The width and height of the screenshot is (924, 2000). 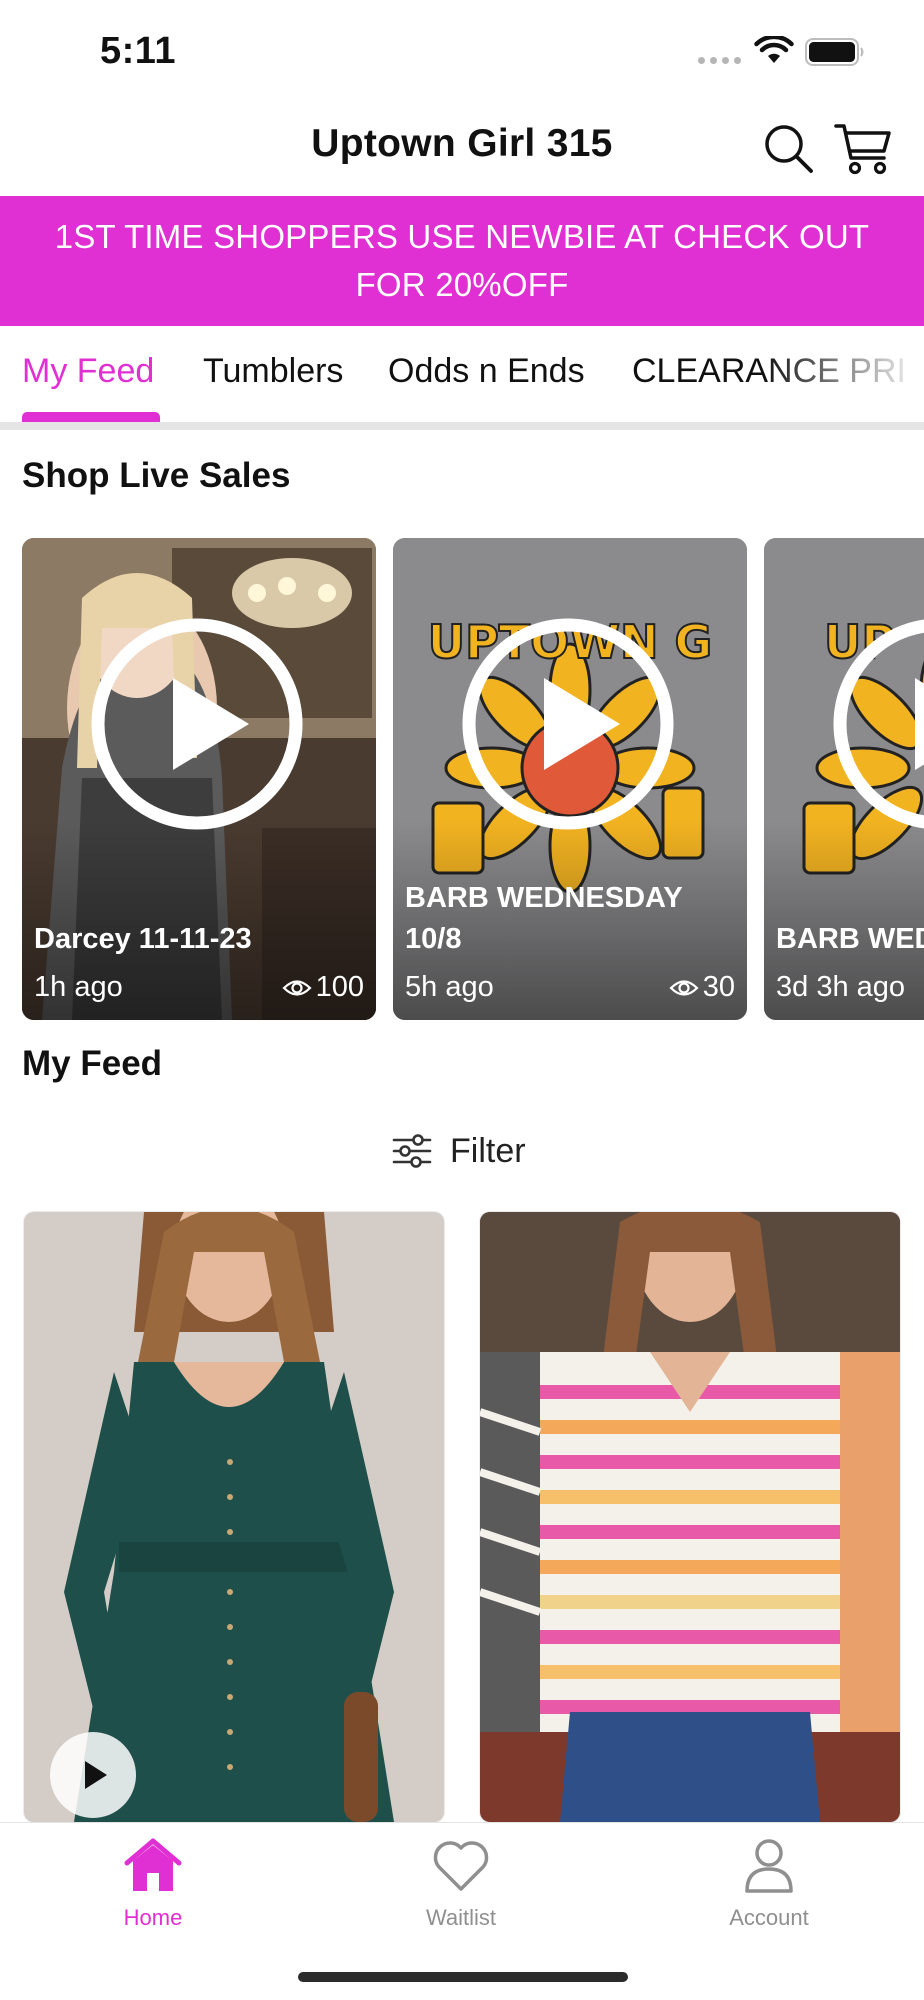 What do you see at coordinates (718, 987) in the screenshot?
I see `view-count: 30` at bounding box center [718, 987].